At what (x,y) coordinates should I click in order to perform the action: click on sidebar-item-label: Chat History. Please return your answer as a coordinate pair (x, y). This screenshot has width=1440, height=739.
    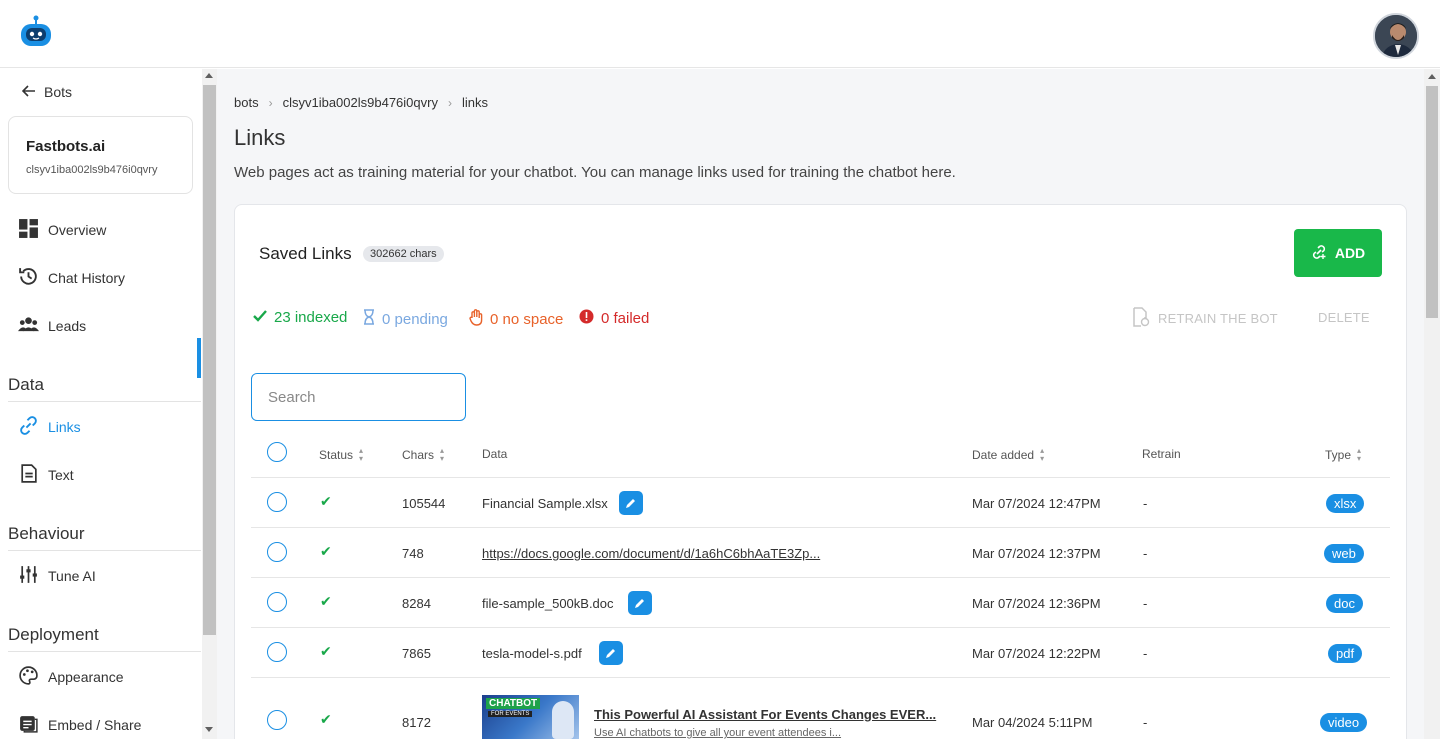
    Looking at the image, I should click on (87, 278).